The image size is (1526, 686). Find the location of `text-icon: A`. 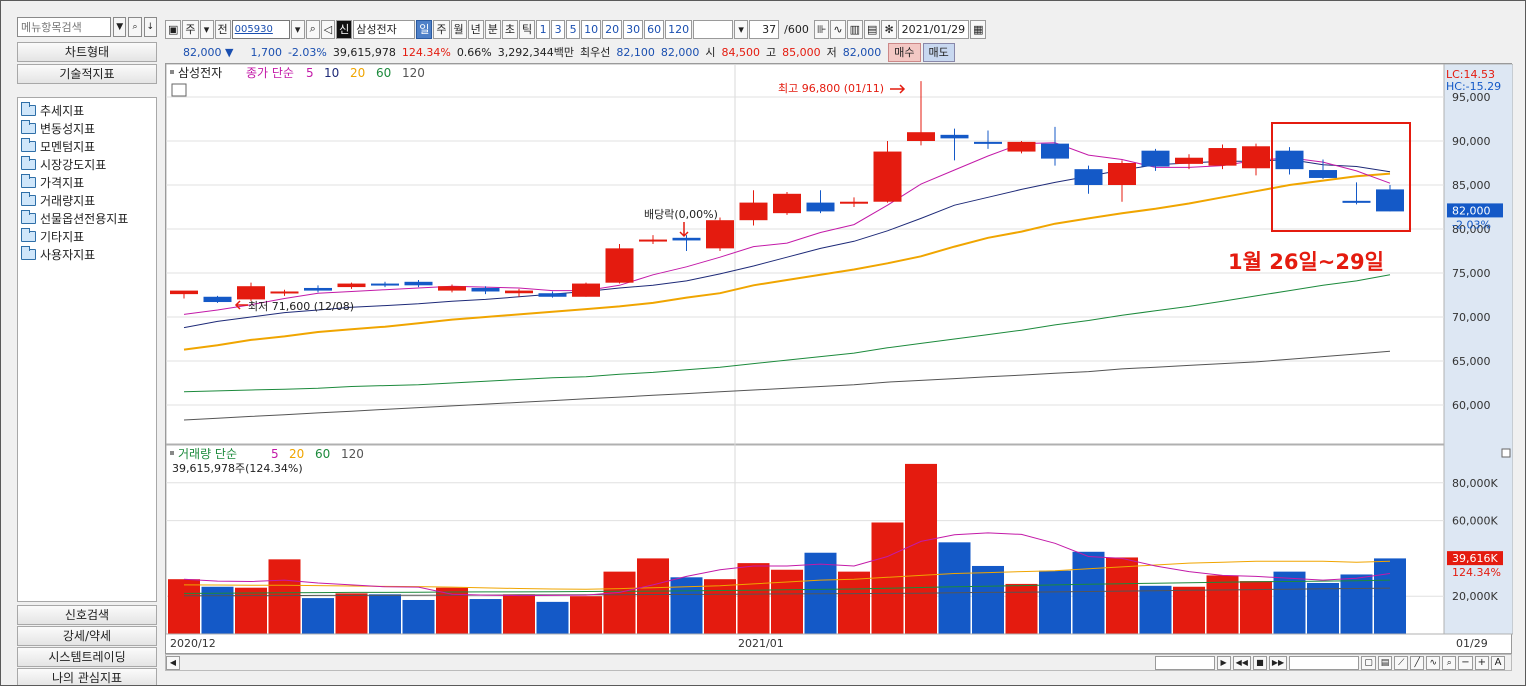

text-icon: A is located at coordinates (1498, 662).